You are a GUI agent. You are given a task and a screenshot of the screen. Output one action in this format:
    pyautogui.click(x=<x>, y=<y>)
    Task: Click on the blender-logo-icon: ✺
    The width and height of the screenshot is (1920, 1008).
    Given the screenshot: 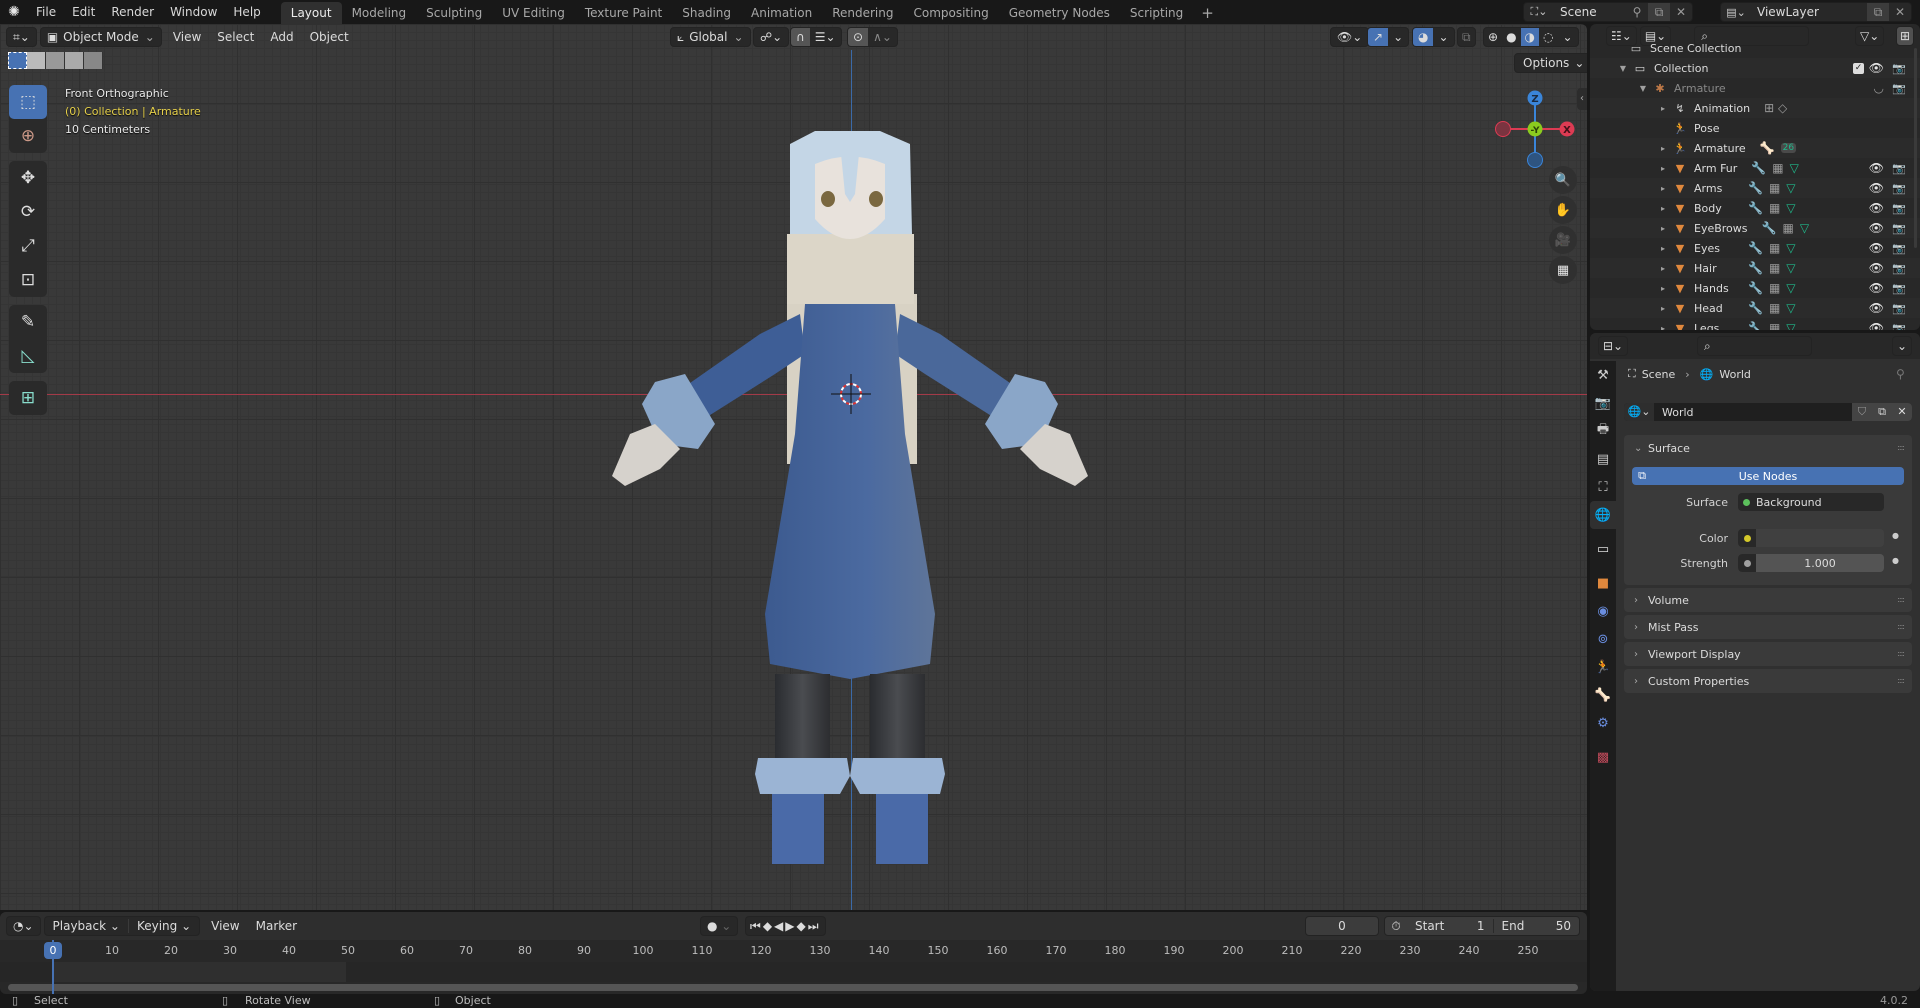 What is the action you would take?
    pyautogui.click(x=14, y=12)
    